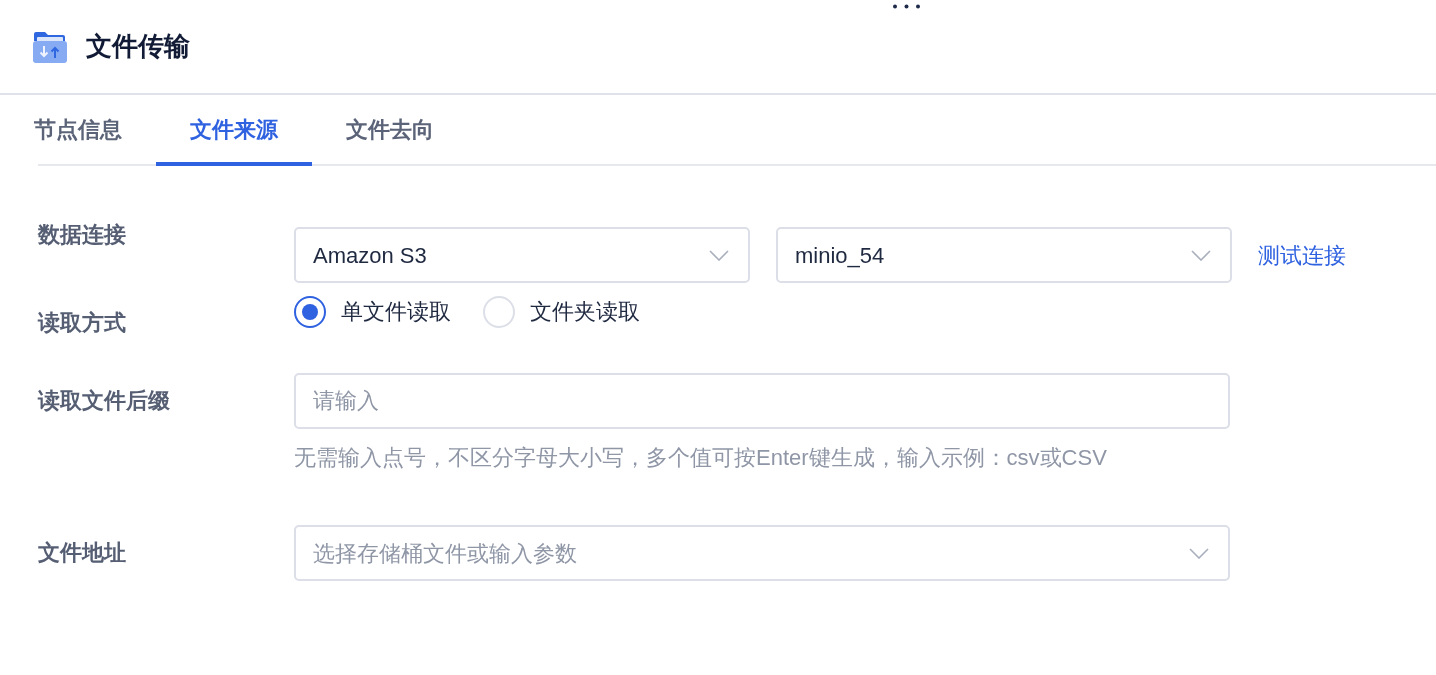  What do you see at coordinates (522, 255) in the screenshot?
I see `dropdown-field: Amazon S3` at bounding box center [522, 255].